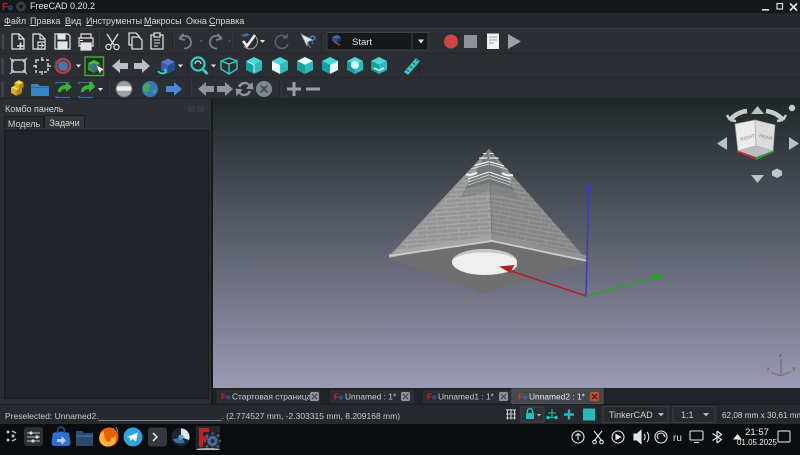 Image resolution: width=800 pixels, height=455 pixels. I want to click on svg-text: Unnamed2 : 1*, so click(557, 397).